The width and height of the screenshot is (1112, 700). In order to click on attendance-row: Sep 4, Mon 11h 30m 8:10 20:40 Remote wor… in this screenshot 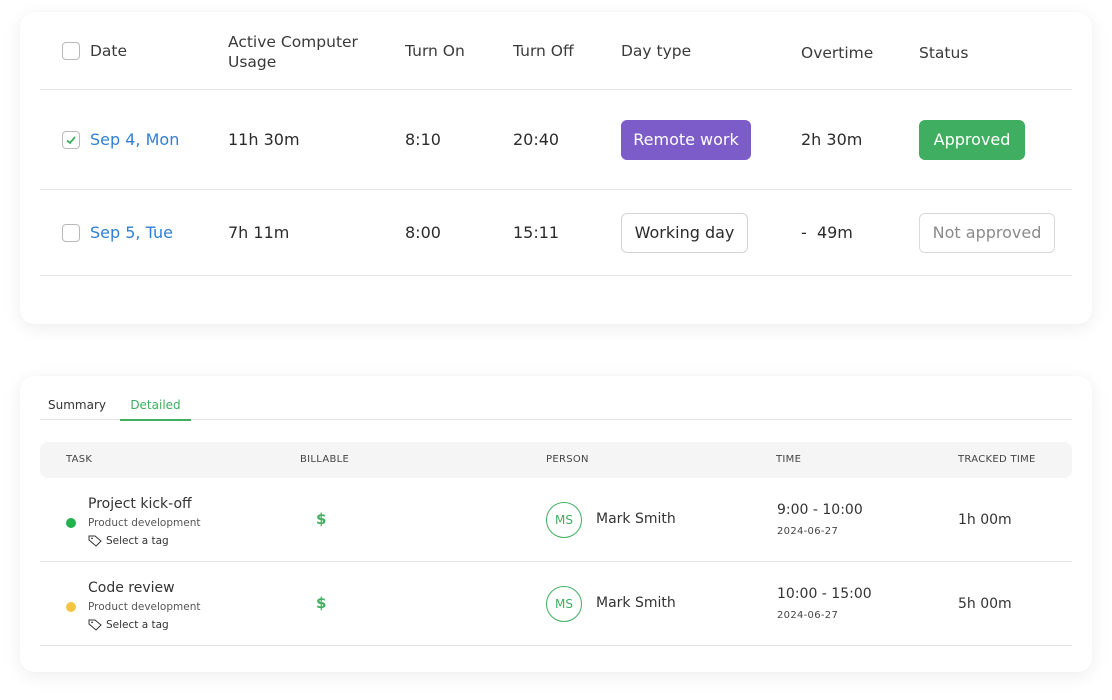, I will do `click(556, 140)`.